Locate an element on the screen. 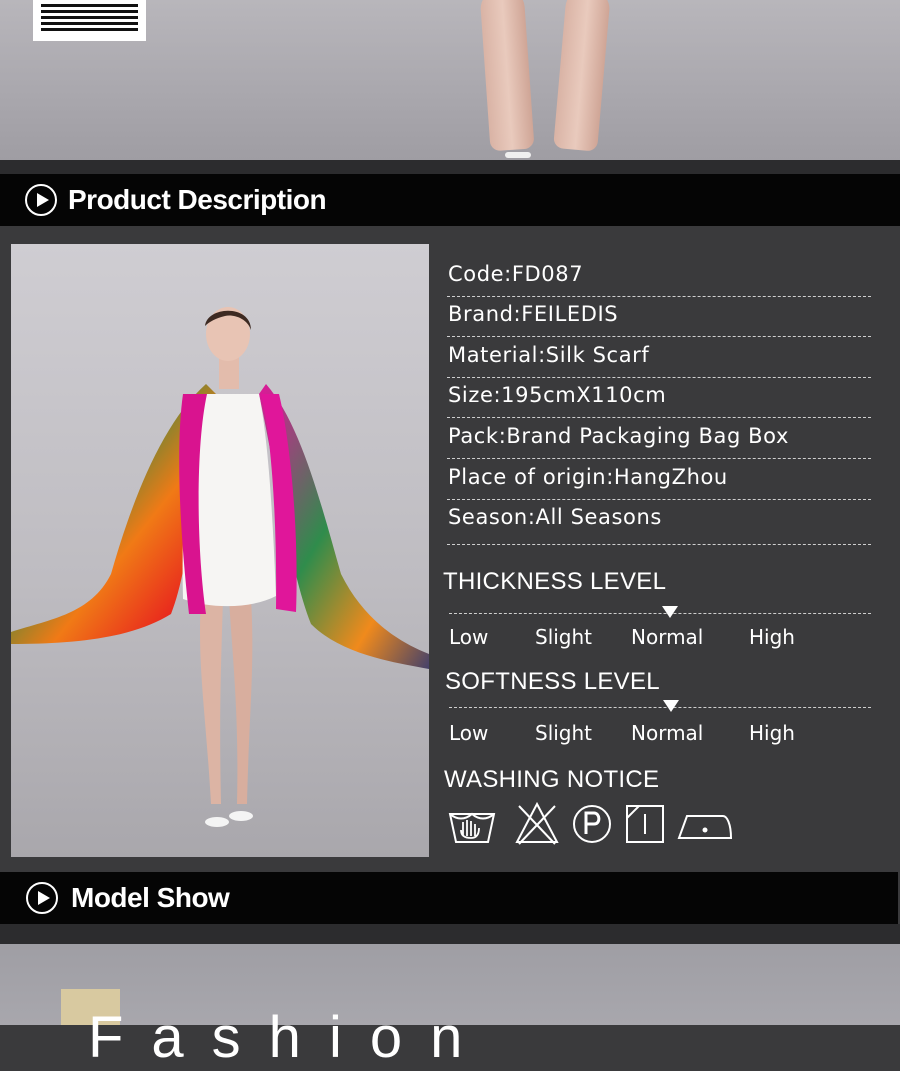 This screenshot has height=1071, width=900. spec-season: Season:All Seasons is located at coordinates (659, 522).